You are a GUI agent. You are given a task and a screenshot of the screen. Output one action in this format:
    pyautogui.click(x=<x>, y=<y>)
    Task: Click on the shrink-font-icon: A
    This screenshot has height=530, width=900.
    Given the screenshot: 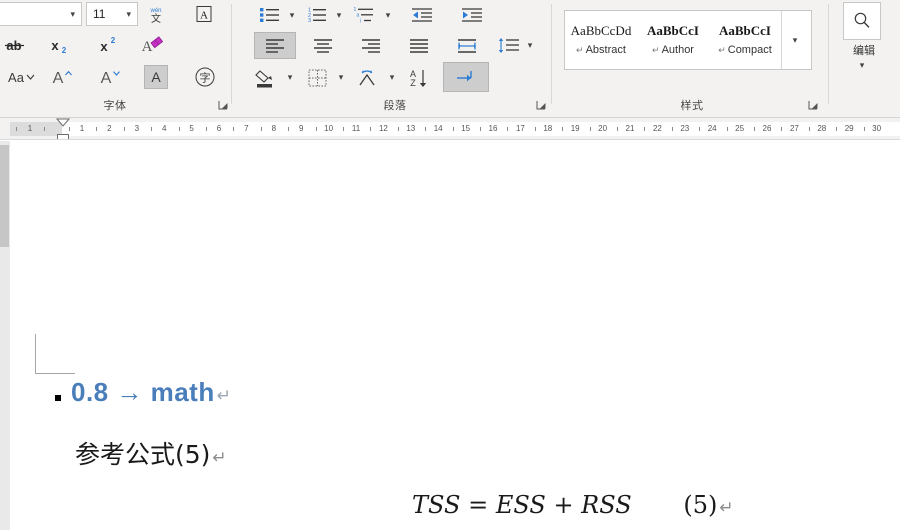 What is the action you would take?
    pyautogui.click(x=110, y=77)
    